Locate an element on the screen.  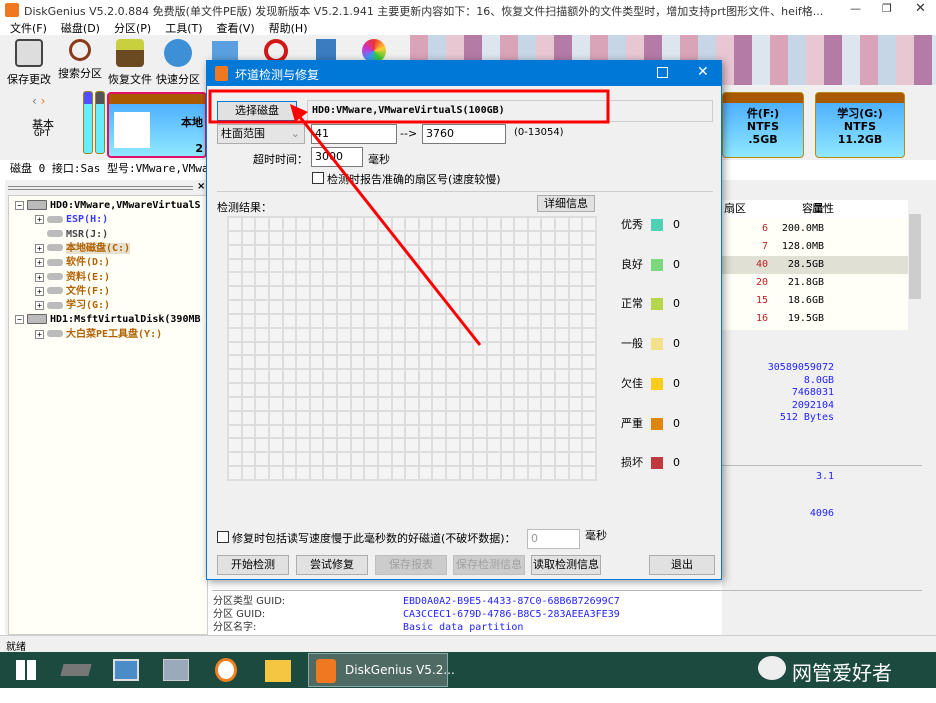
highlight-box is located at coordinates (409, 106).